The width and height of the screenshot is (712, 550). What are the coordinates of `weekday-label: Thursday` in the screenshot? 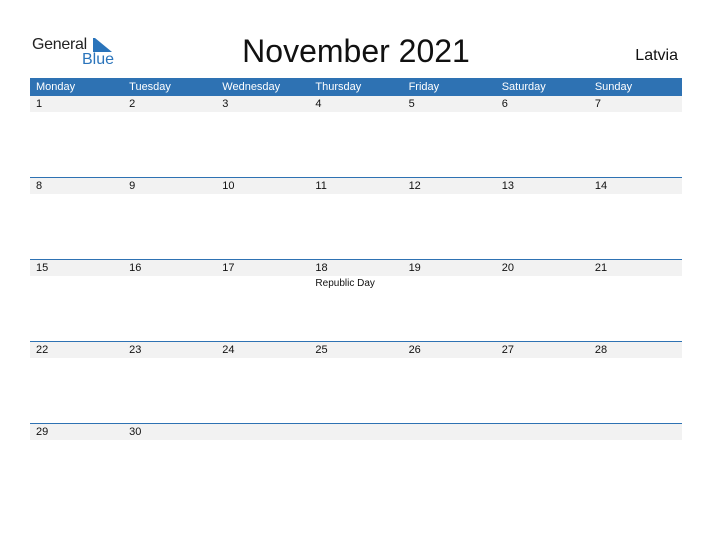 It's located at (338, 87).